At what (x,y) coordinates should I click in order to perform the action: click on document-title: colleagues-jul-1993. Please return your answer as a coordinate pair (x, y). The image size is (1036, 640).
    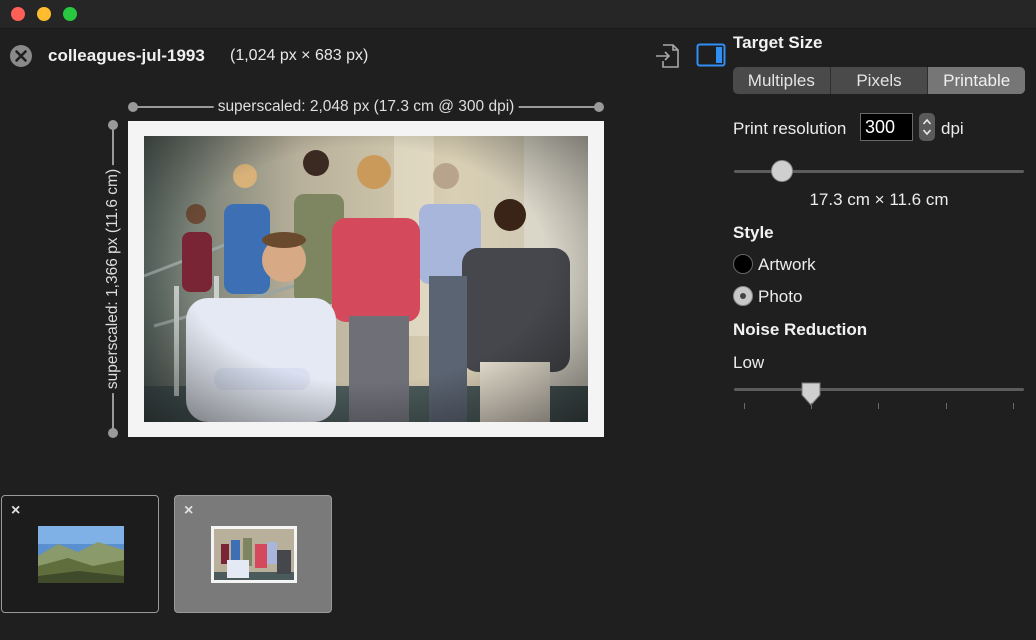
    Looking at the image, I should click on (126, 55).